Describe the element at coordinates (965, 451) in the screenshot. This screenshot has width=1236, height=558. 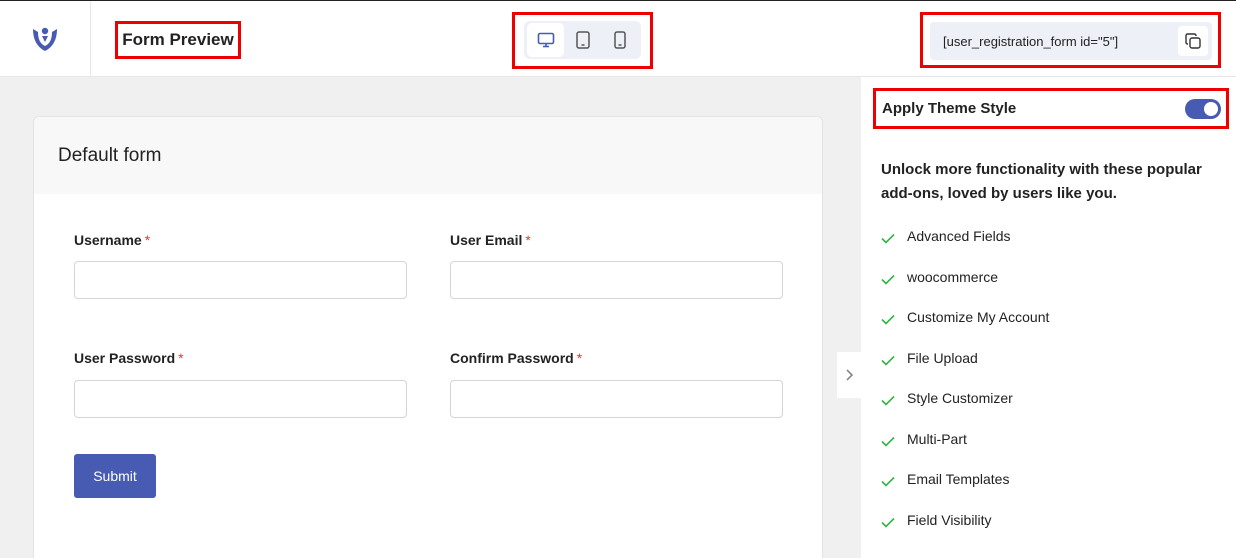
I see `list-item: Multi-Part` at that location.